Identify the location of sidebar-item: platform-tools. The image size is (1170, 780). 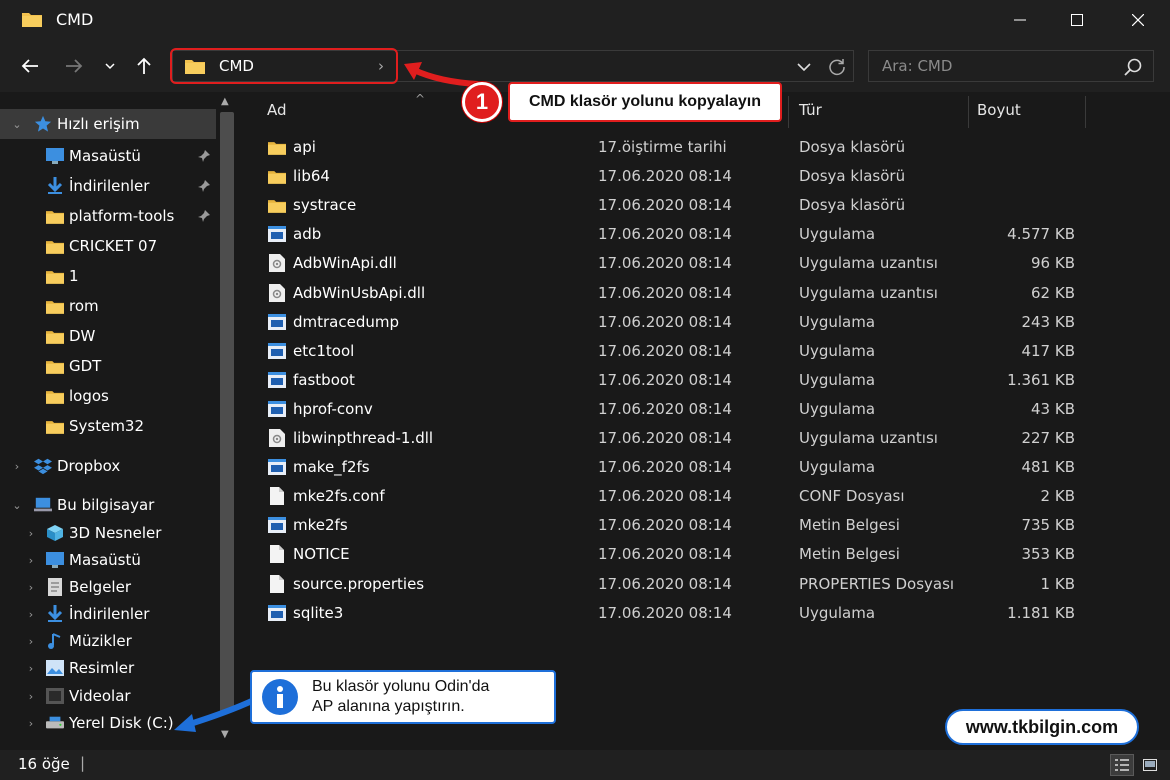
(108, 216).